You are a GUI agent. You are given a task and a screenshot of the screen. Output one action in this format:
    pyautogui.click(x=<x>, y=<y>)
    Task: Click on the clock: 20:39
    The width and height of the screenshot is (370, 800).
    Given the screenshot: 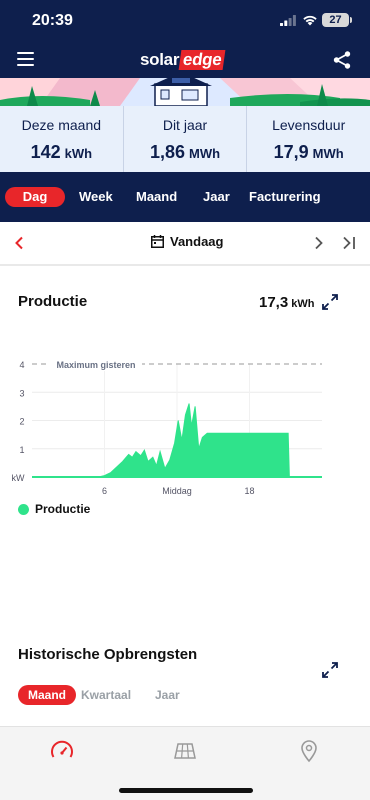 What is the action you would take?
    pyautogui.click(x=52, y=20)
    